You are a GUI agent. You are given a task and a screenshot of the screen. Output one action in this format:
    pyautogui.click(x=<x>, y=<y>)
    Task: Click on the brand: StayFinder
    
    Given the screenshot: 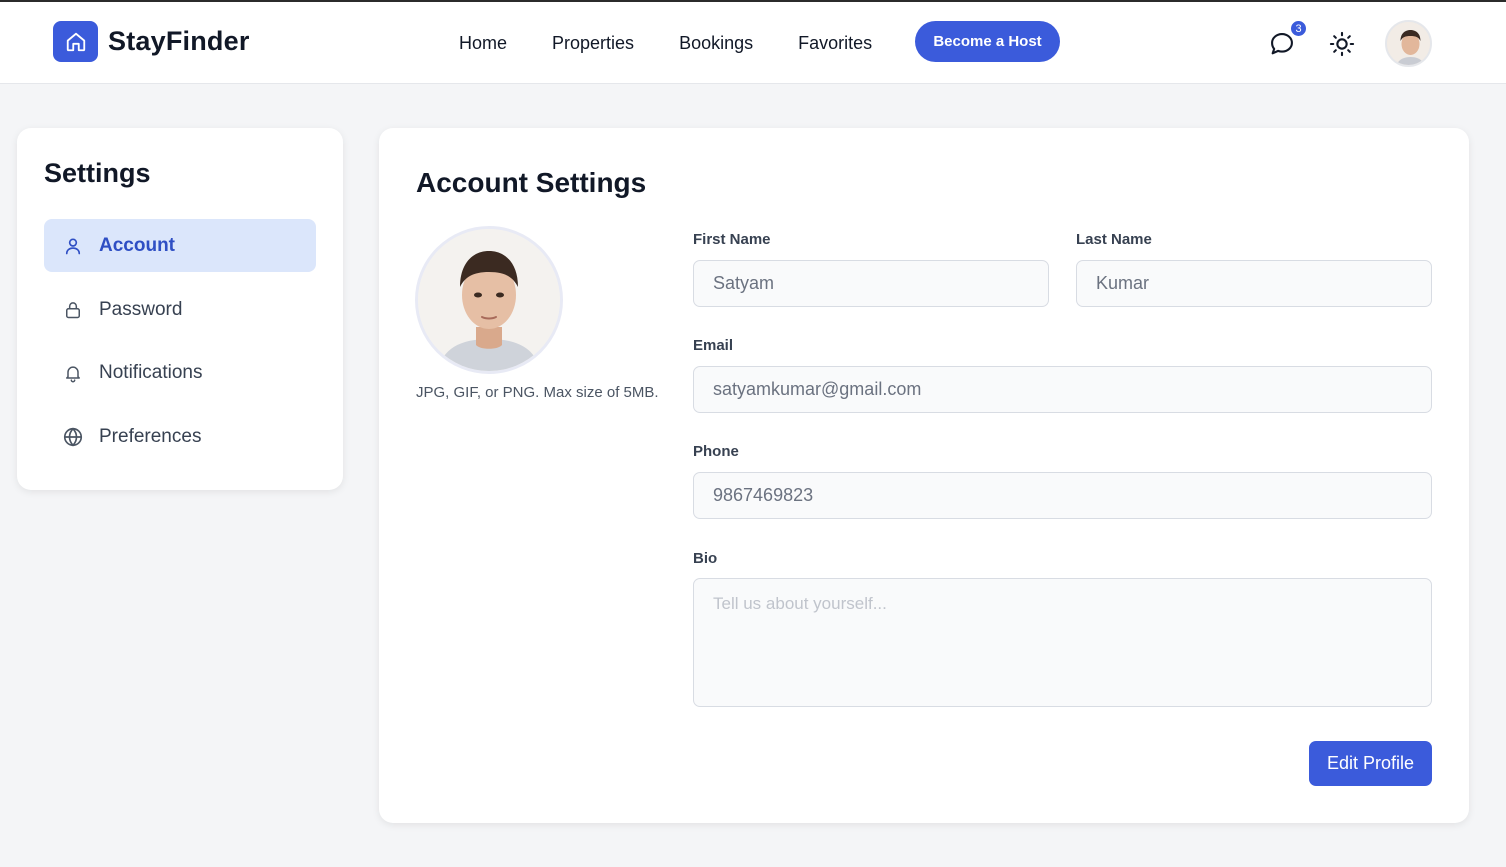 What is the action you would take?
    pyautogui.click(x=151, y=41)
    